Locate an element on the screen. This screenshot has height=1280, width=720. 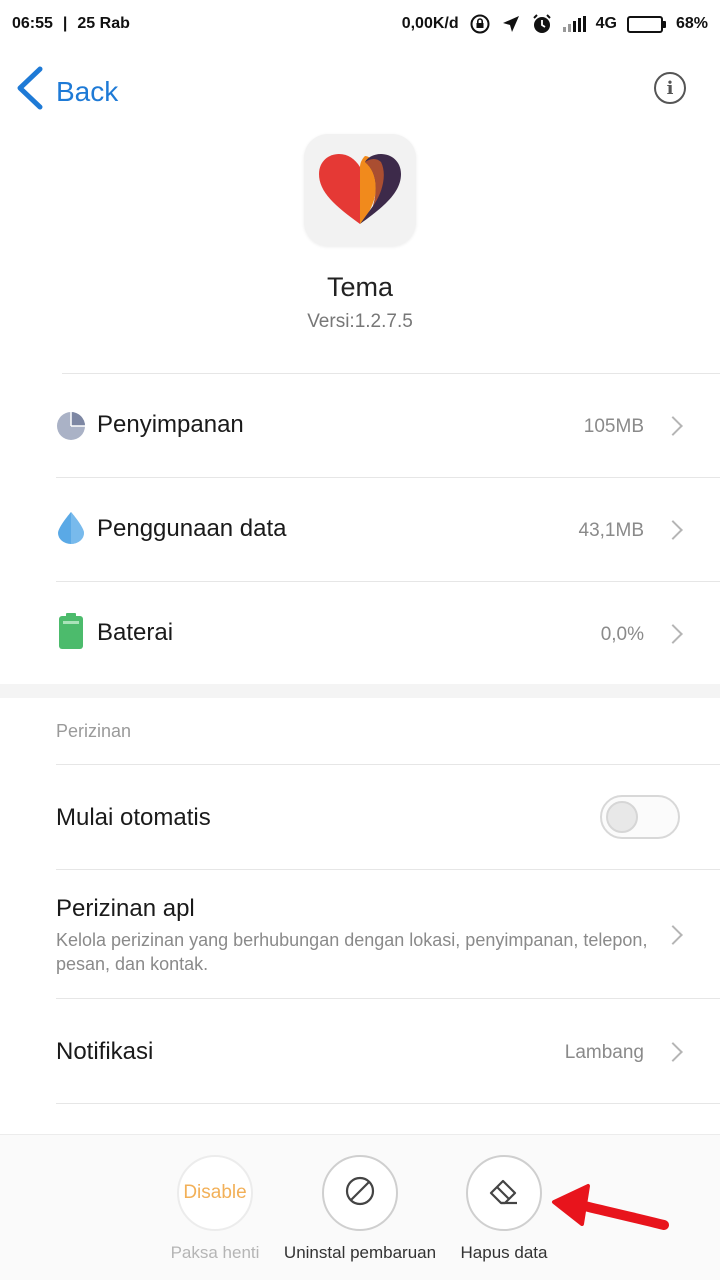
app-name: Tema is located at coordinates (360, 287).